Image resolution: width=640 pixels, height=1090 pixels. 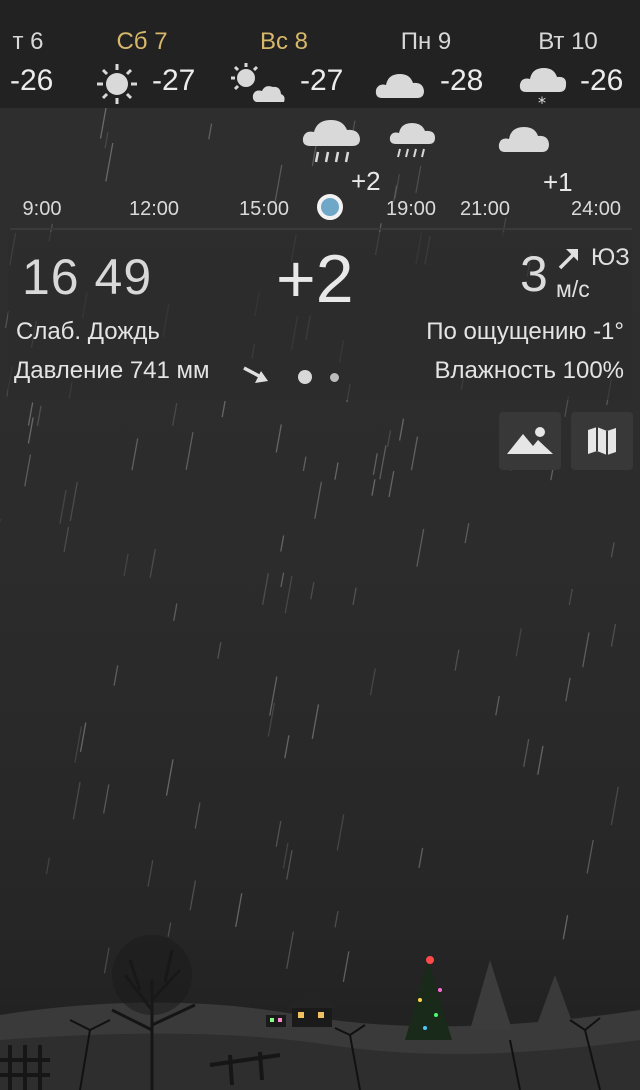 I want to click on wind-unit: м/с, so click(x=573, y=289).